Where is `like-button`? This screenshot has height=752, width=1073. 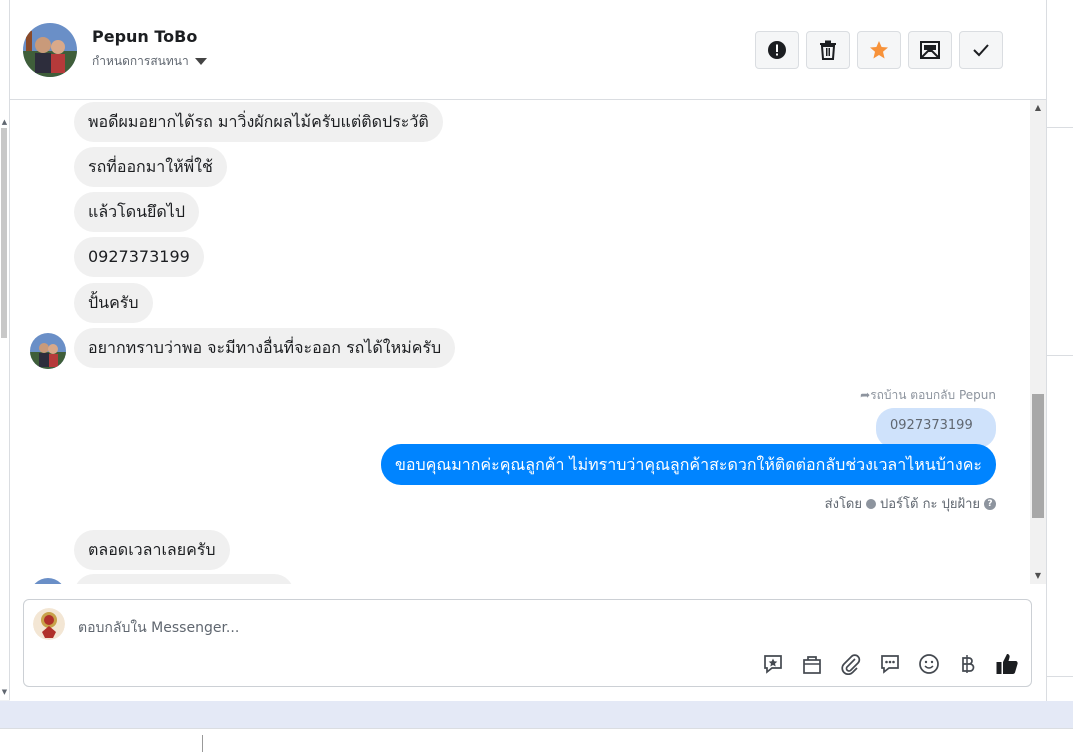 like-button is located at coordinates (1007, 664).